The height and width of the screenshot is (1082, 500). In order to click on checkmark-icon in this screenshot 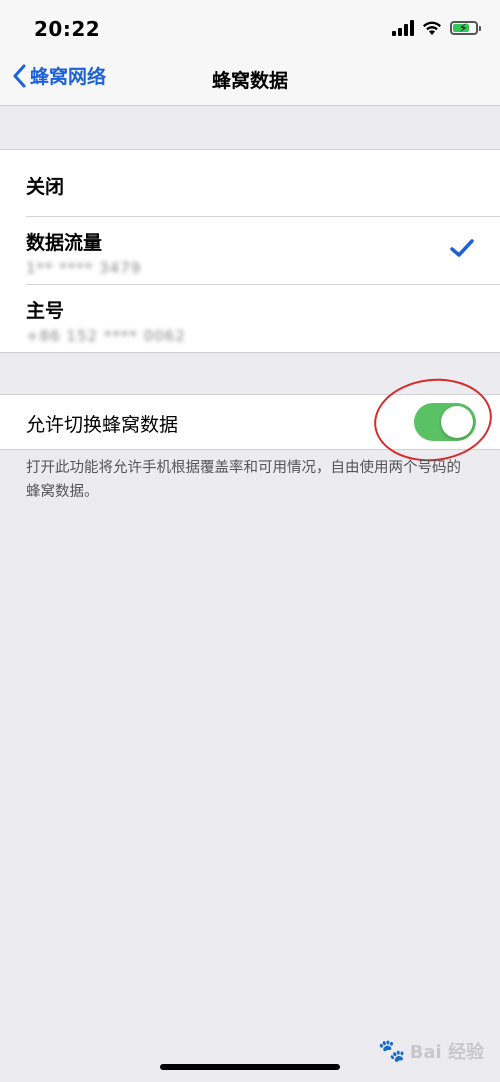, I will do `click(462, 248)`.